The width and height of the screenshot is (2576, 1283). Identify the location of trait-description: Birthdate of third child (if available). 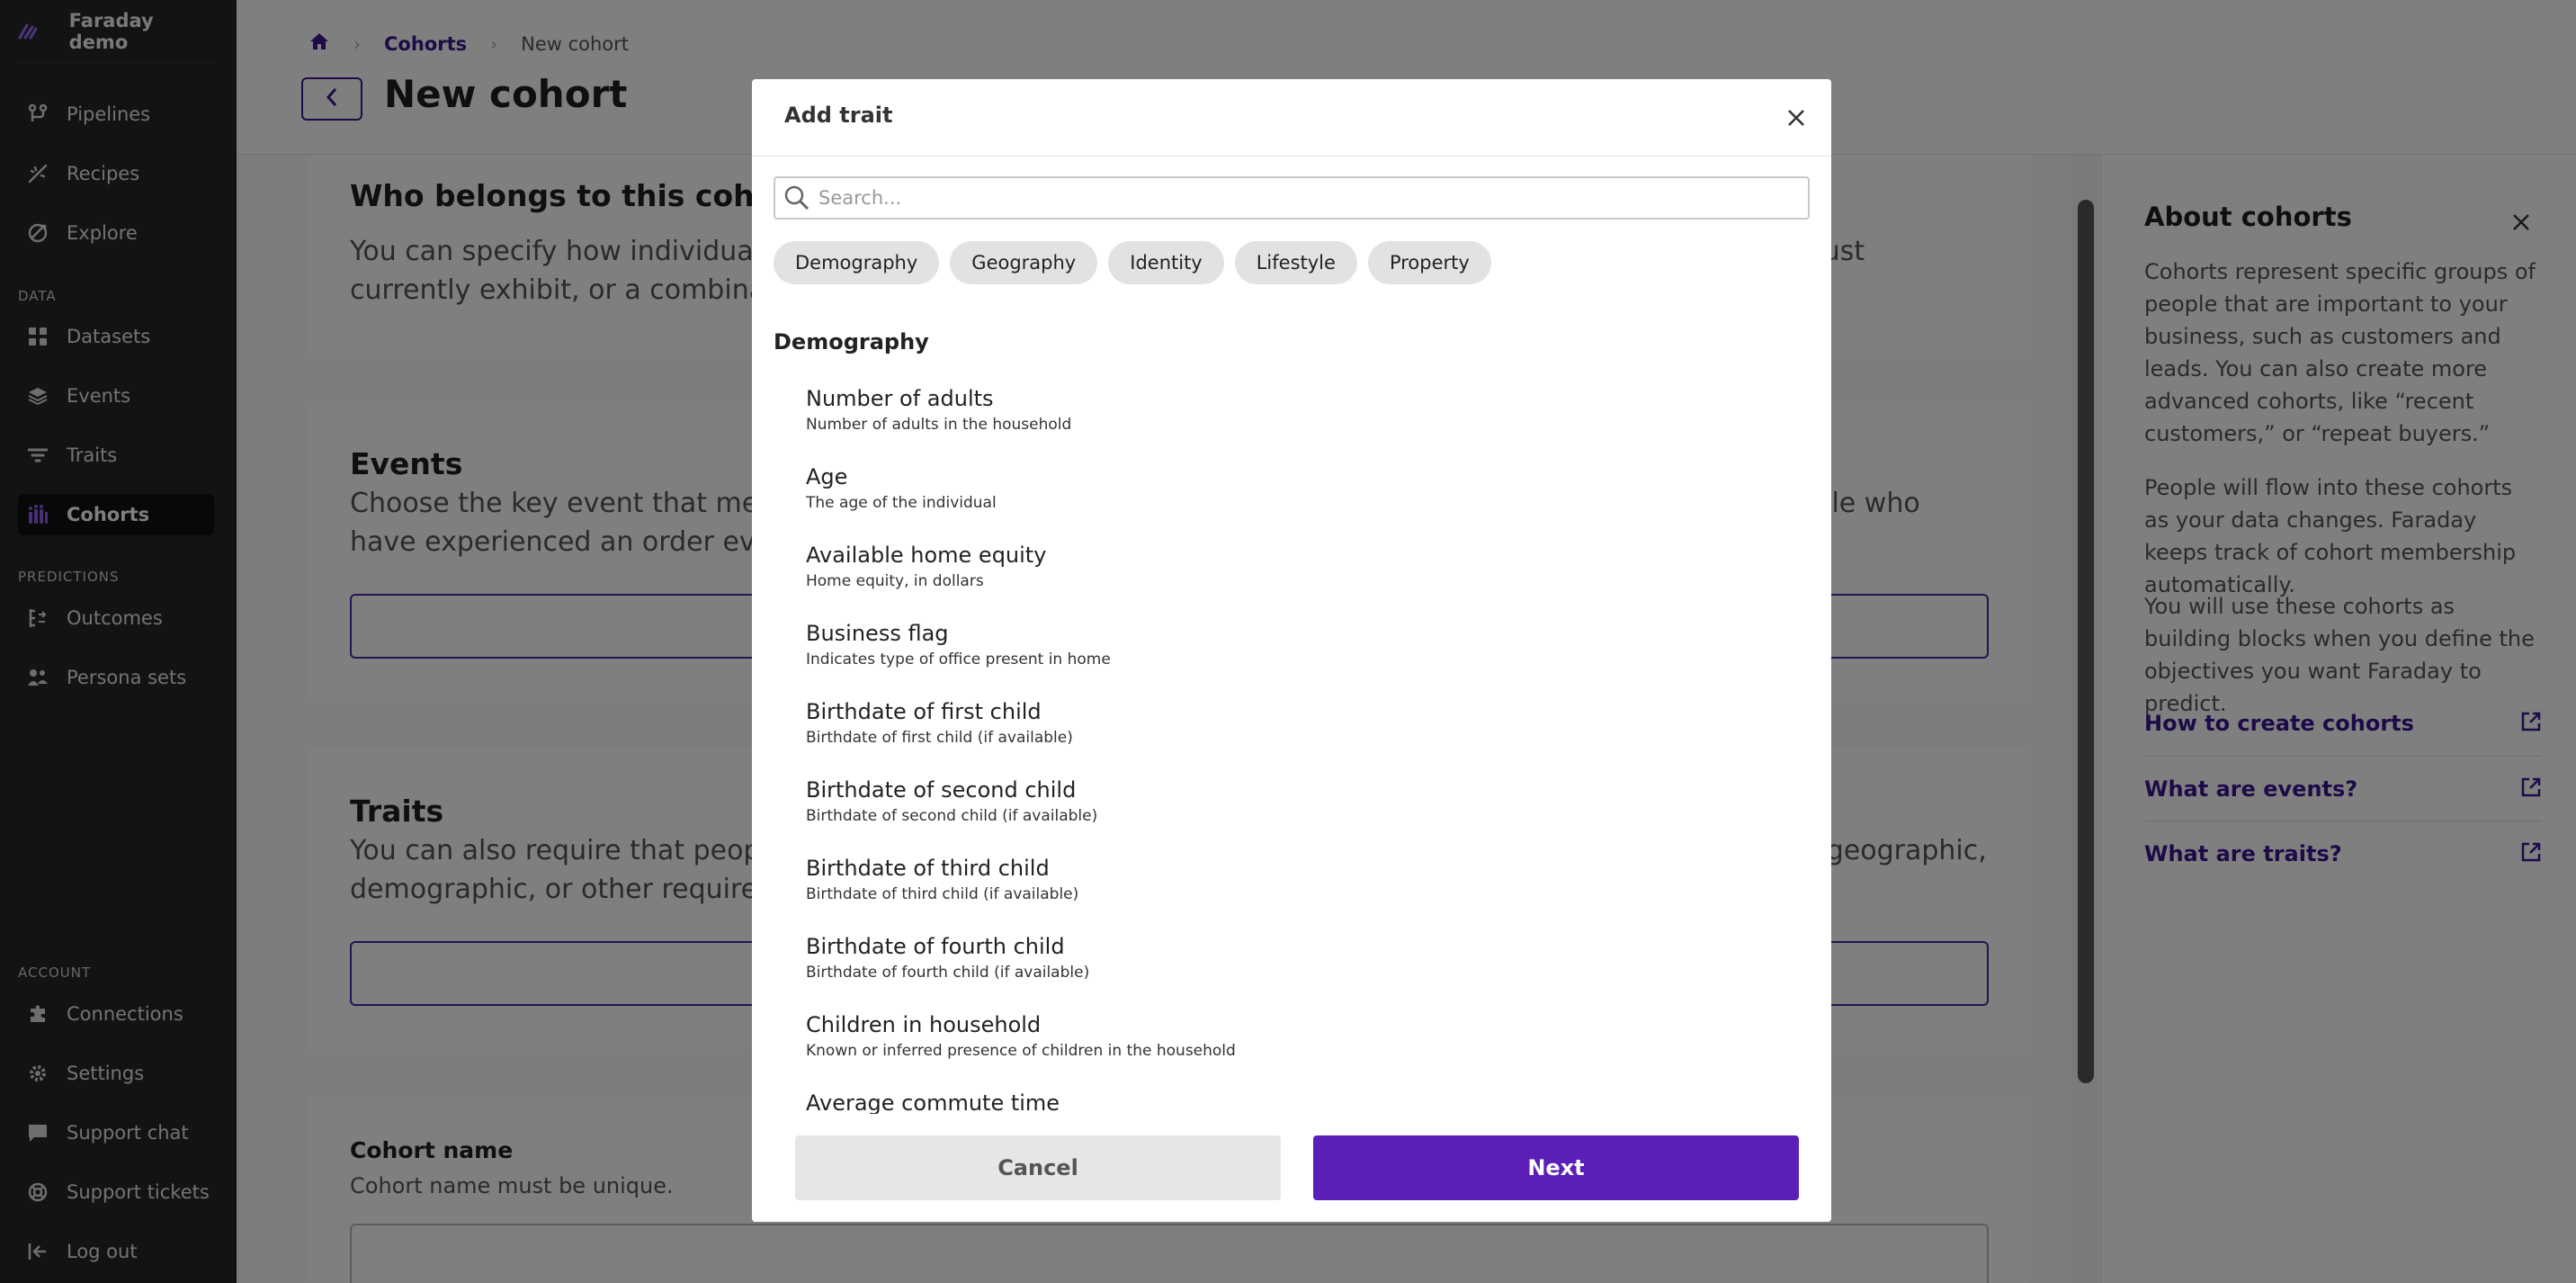
(942, 894).